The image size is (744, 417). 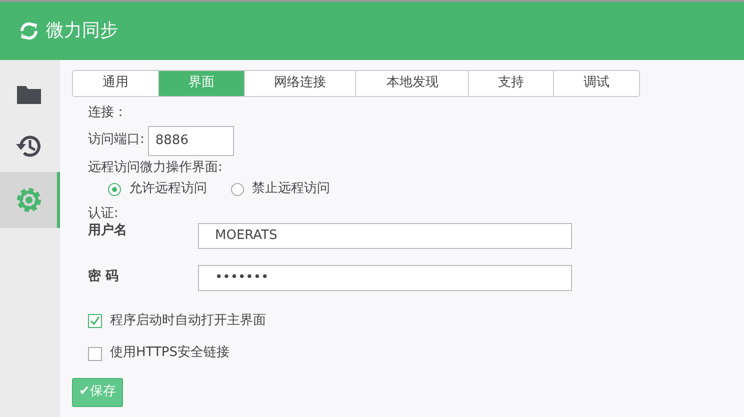 What do you see at coordinates (116, 141) in the screenshot?
I see `port-label: 访问端口:` at bounding box center [116, 141].